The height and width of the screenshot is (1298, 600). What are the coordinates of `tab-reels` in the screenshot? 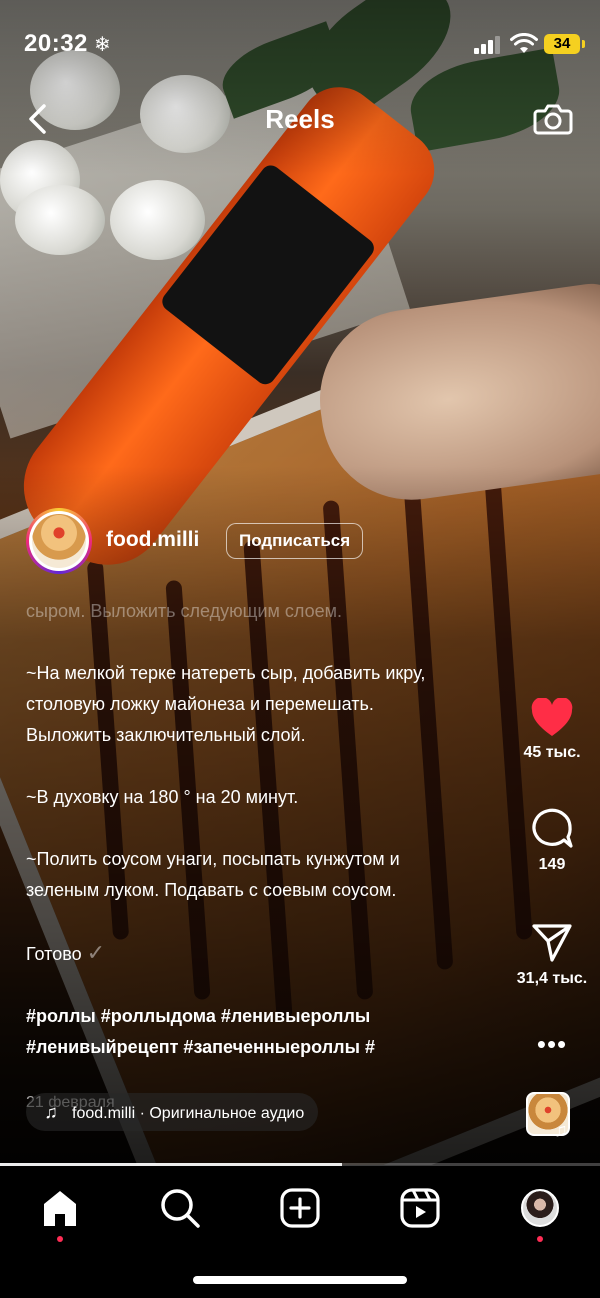 It's located at (420, 1208).